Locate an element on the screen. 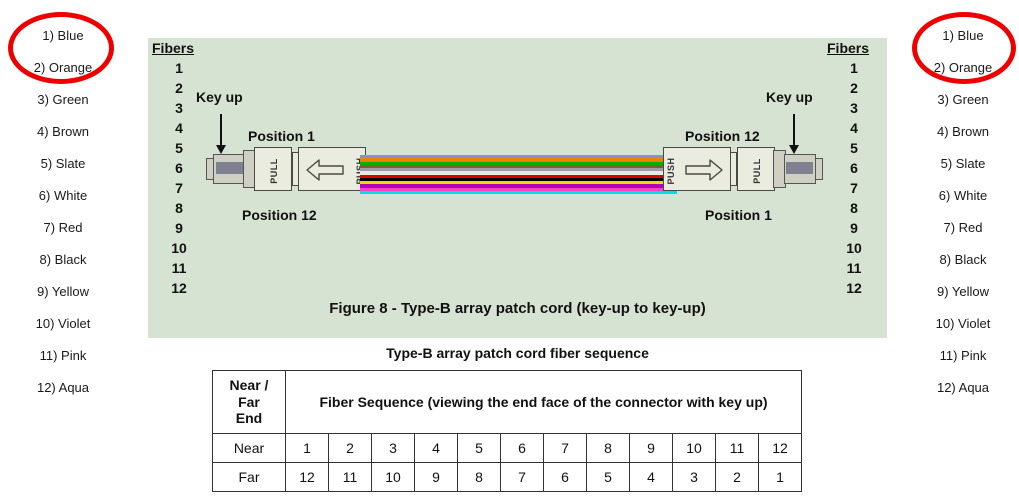 This screenshot has width=1019, height=504. fiber-position-cell: 2 is located at coordinates (350, 448).